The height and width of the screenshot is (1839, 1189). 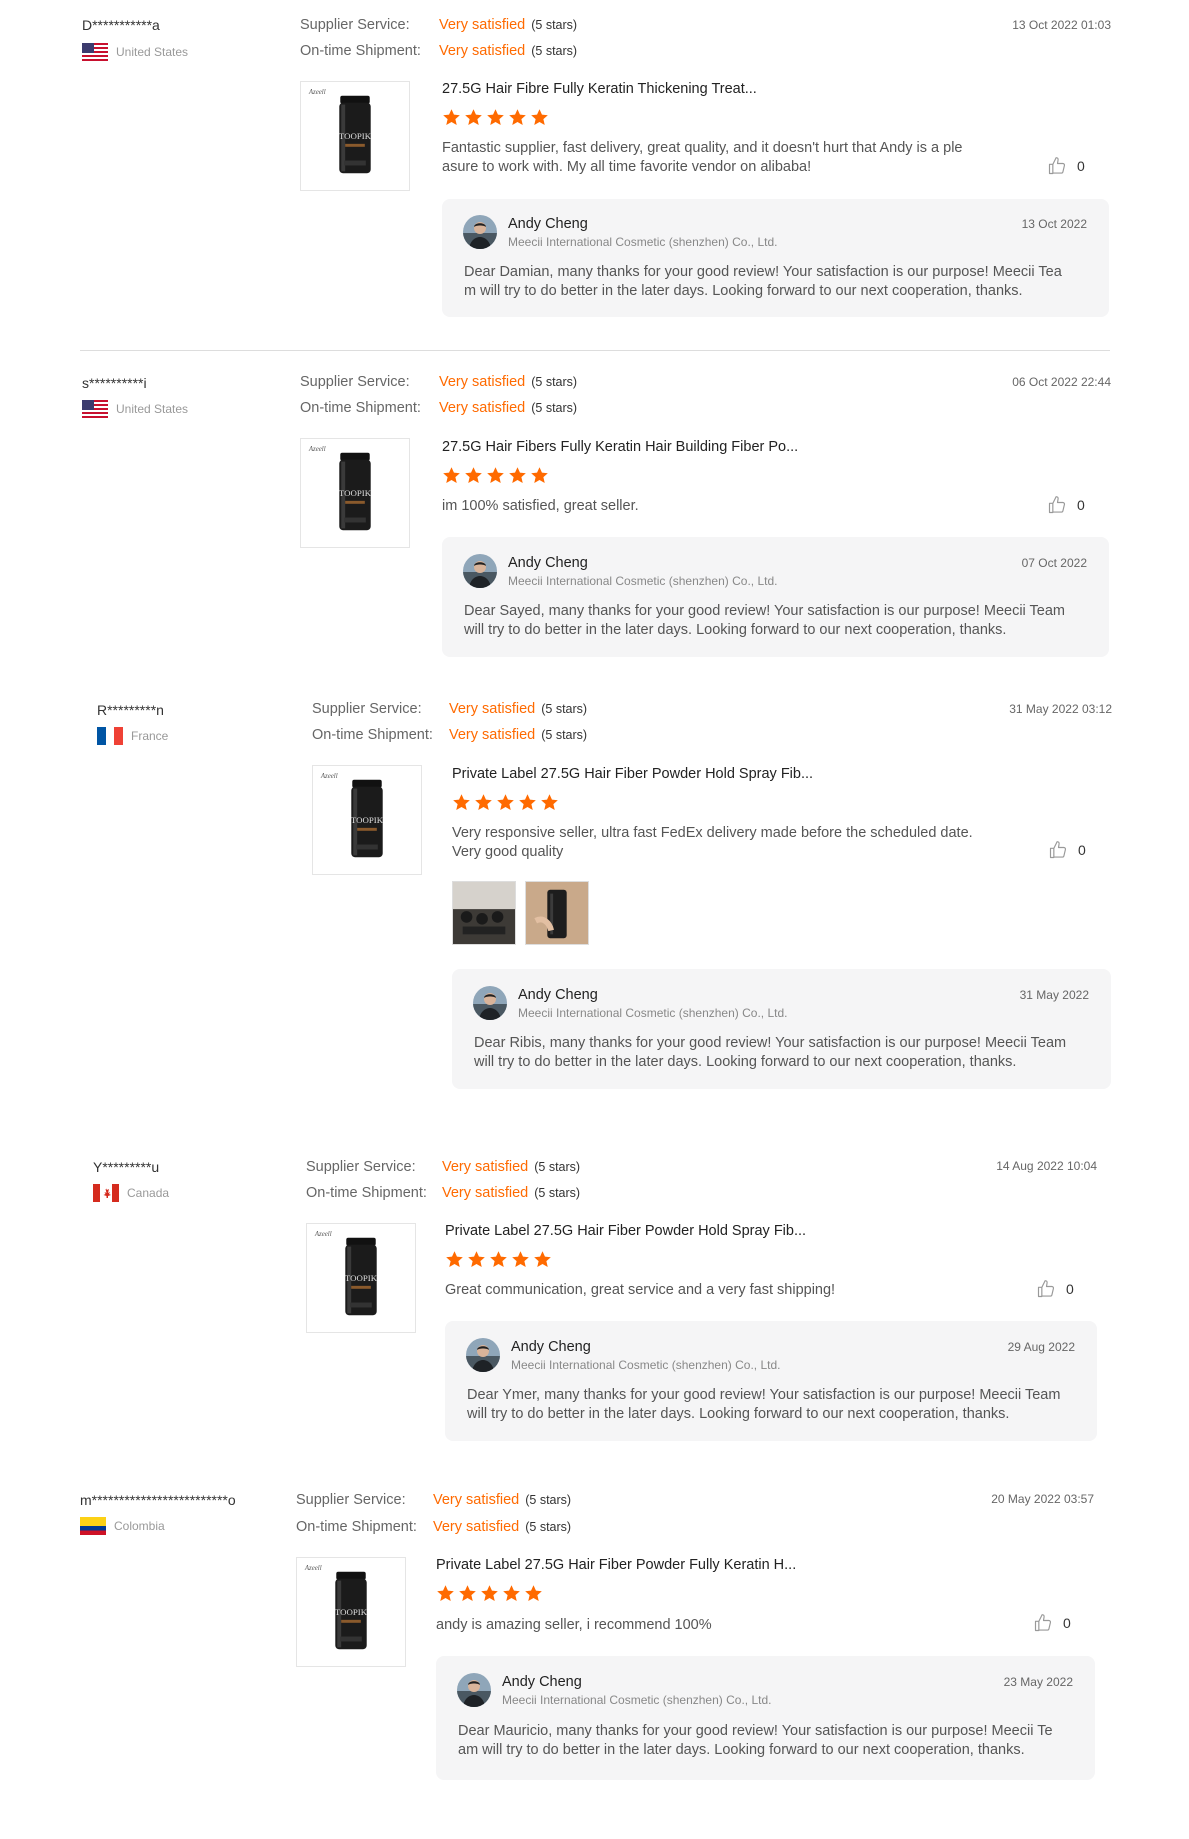 What do you see at coordinates (121, 25) in the screenshot?
I see `buyer-name: D***********a` at bounding box center [121, 25].